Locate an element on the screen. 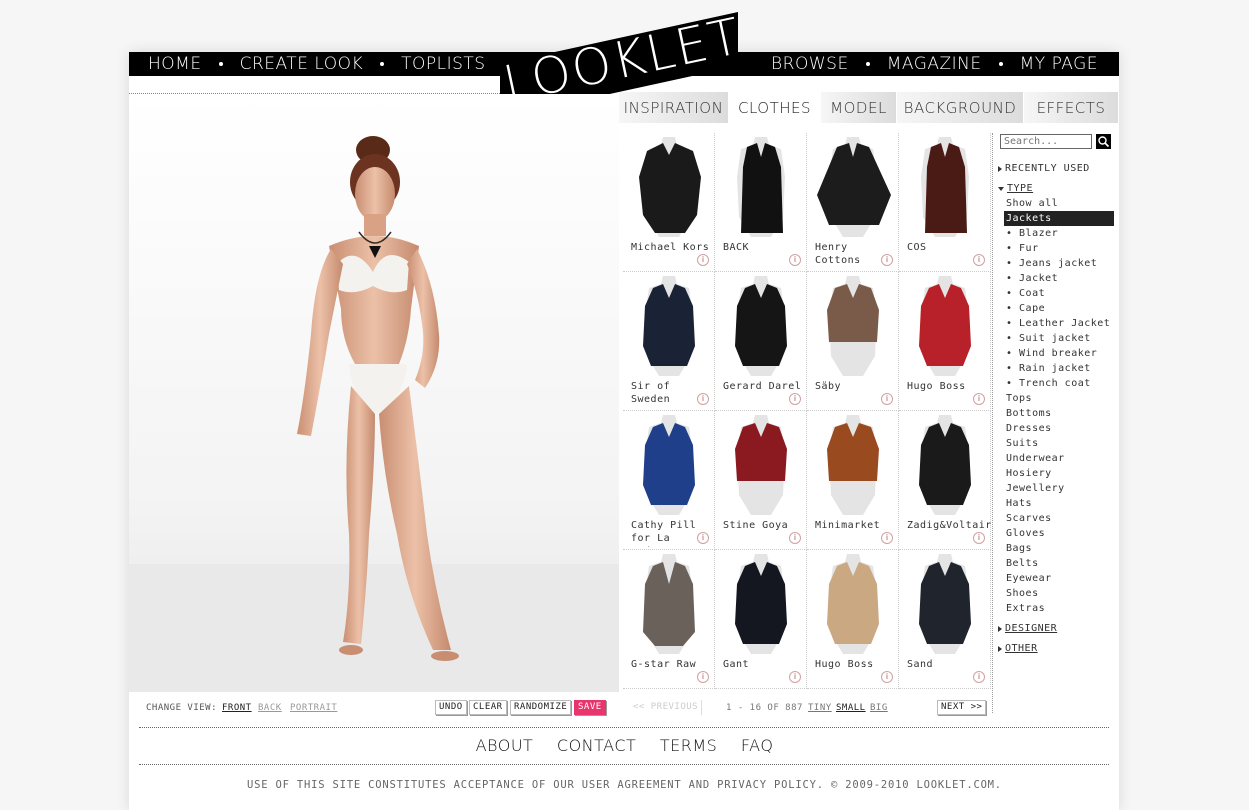 This screenshot has width=1249, height=810. size-big-link: BIG is located at coordinates (879, 708).